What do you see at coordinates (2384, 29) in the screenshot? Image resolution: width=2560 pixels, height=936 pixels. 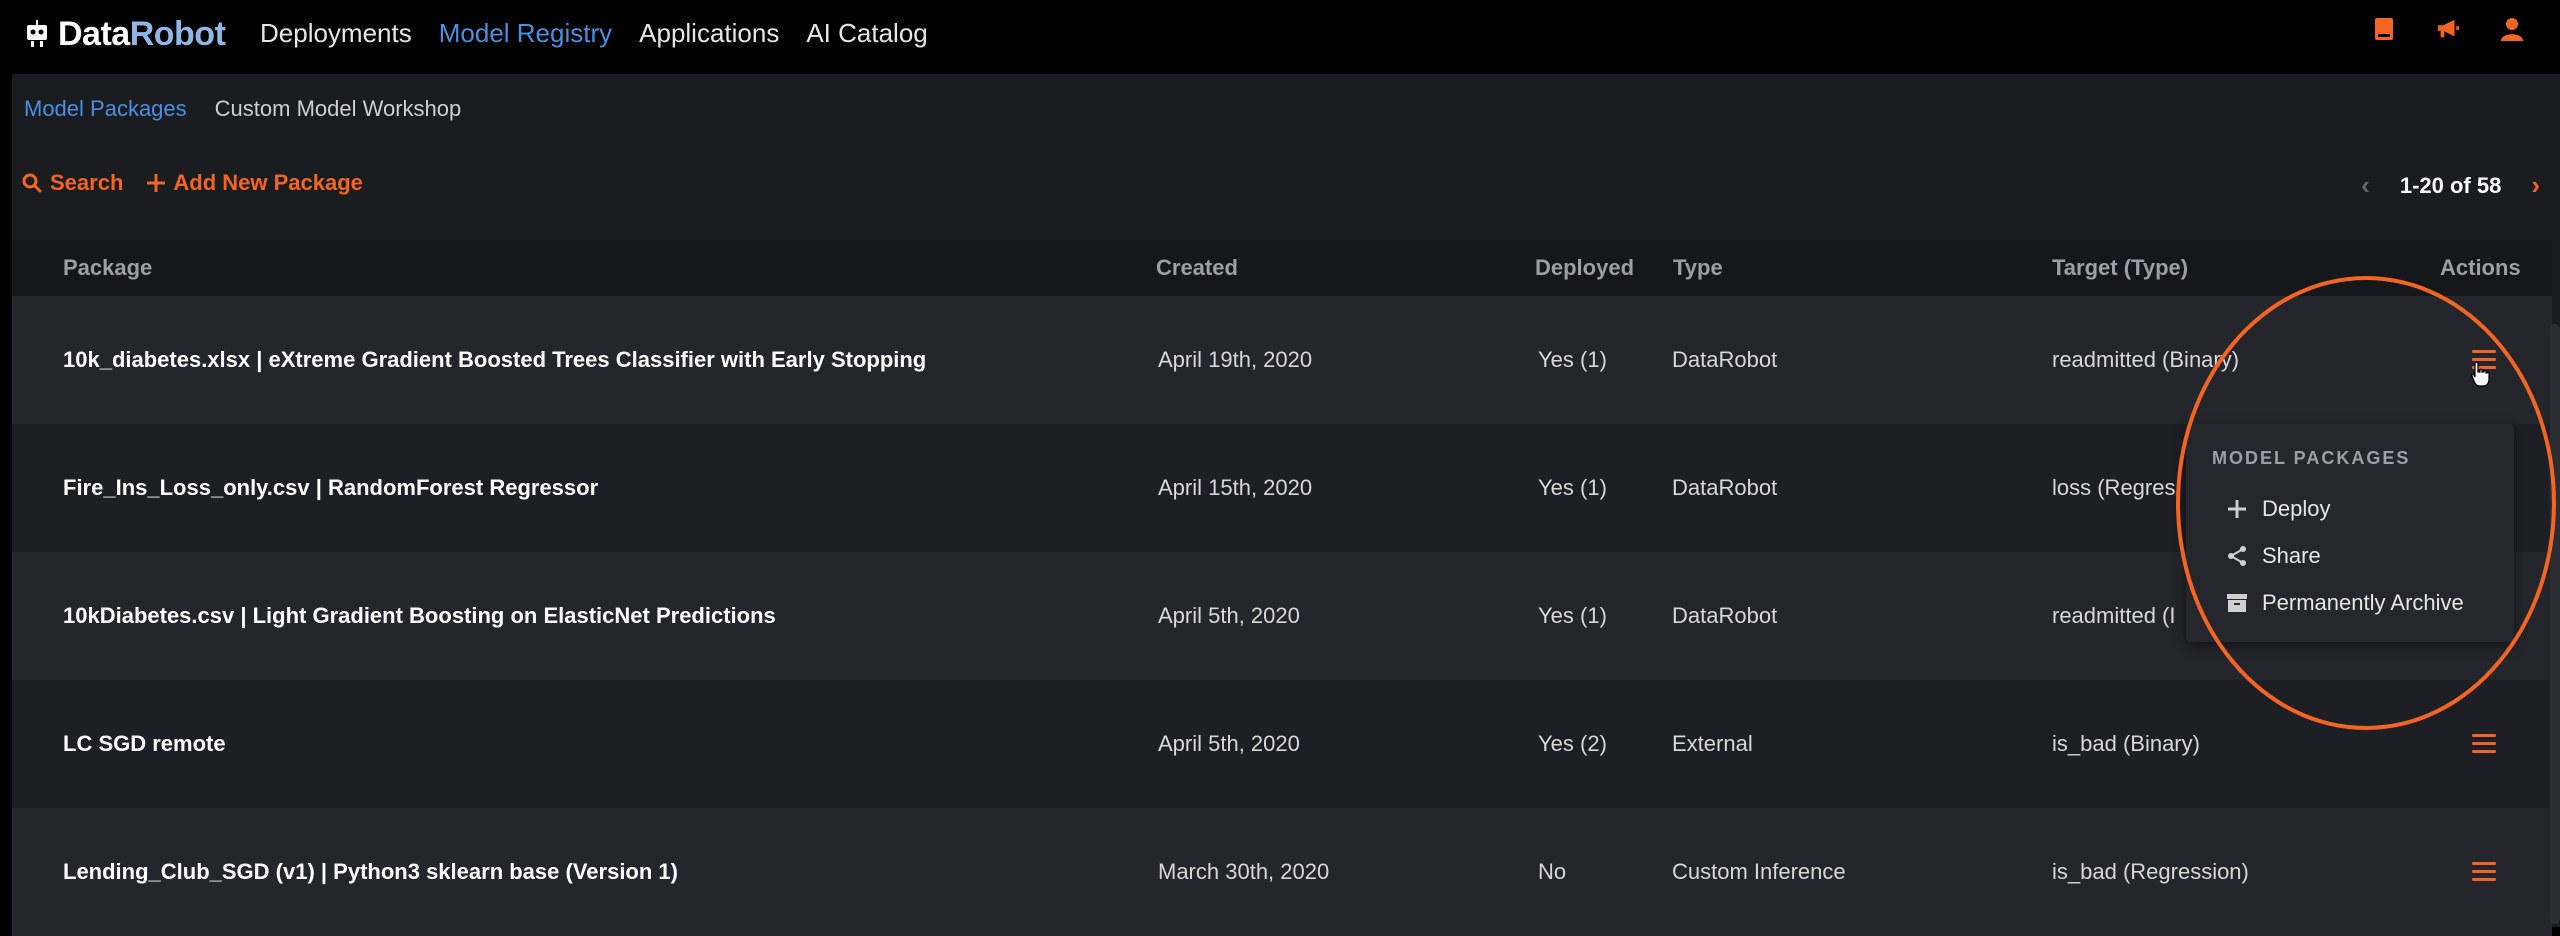 I see `book-icon` at bounding box center [2384, 29].